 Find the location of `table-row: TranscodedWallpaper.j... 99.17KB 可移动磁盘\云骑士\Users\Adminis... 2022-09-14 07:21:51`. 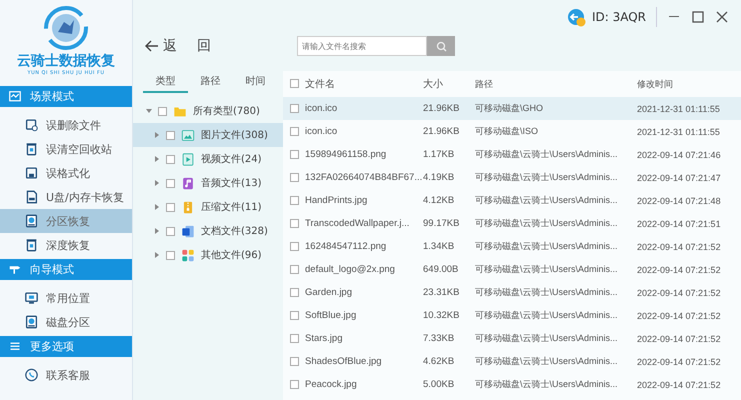

table-row: TranscodedWallpaper.j... 99.17KB 可移动磁盘\云骑士\Users\Adminis... 2022-09-14 07:21:51 is located at coordinates (512, 223).